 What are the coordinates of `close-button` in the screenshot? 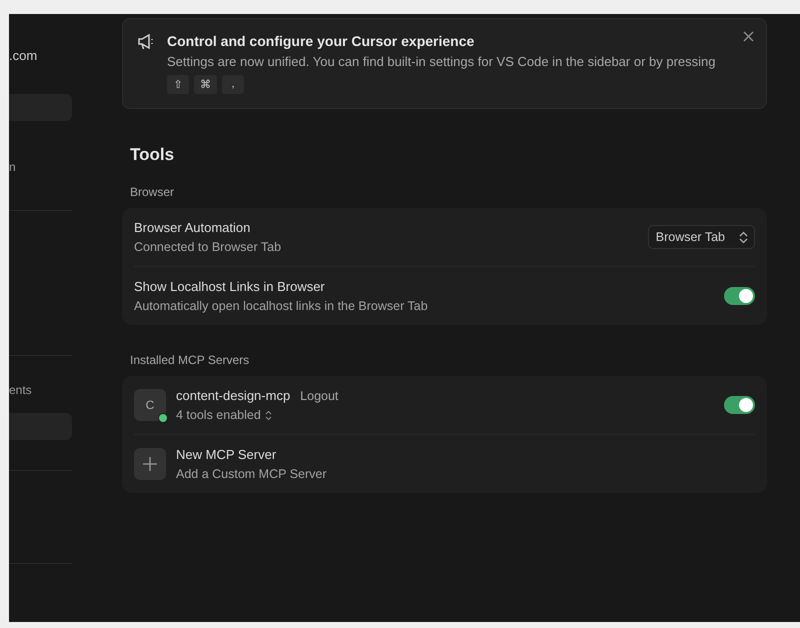 It's located at (748, 36).